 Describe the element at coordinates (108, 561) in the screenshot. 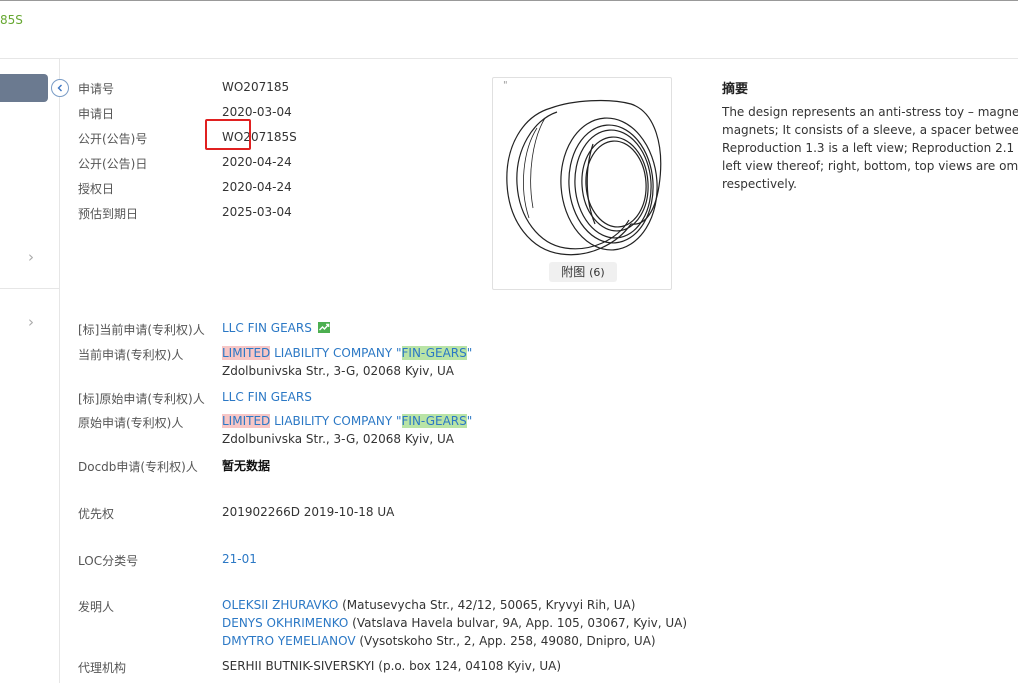

I see `loc-class-label: LOC分类号` at that location.